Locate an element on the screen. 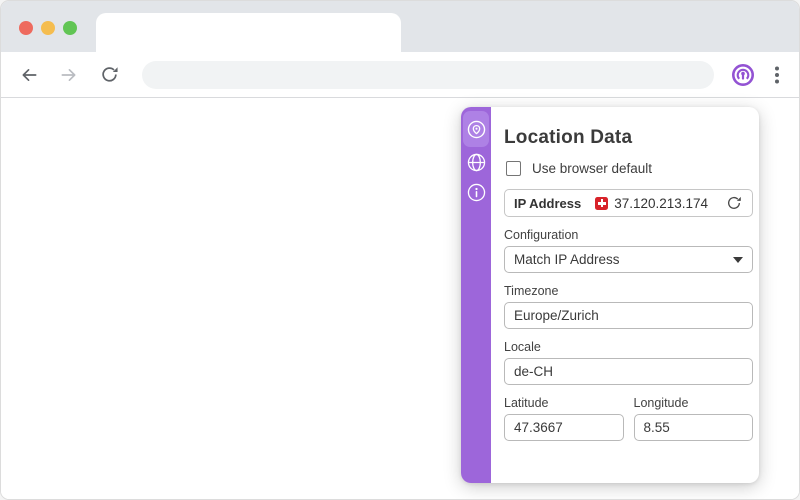  refresh-ip-button is located at coordinates (734, 203).